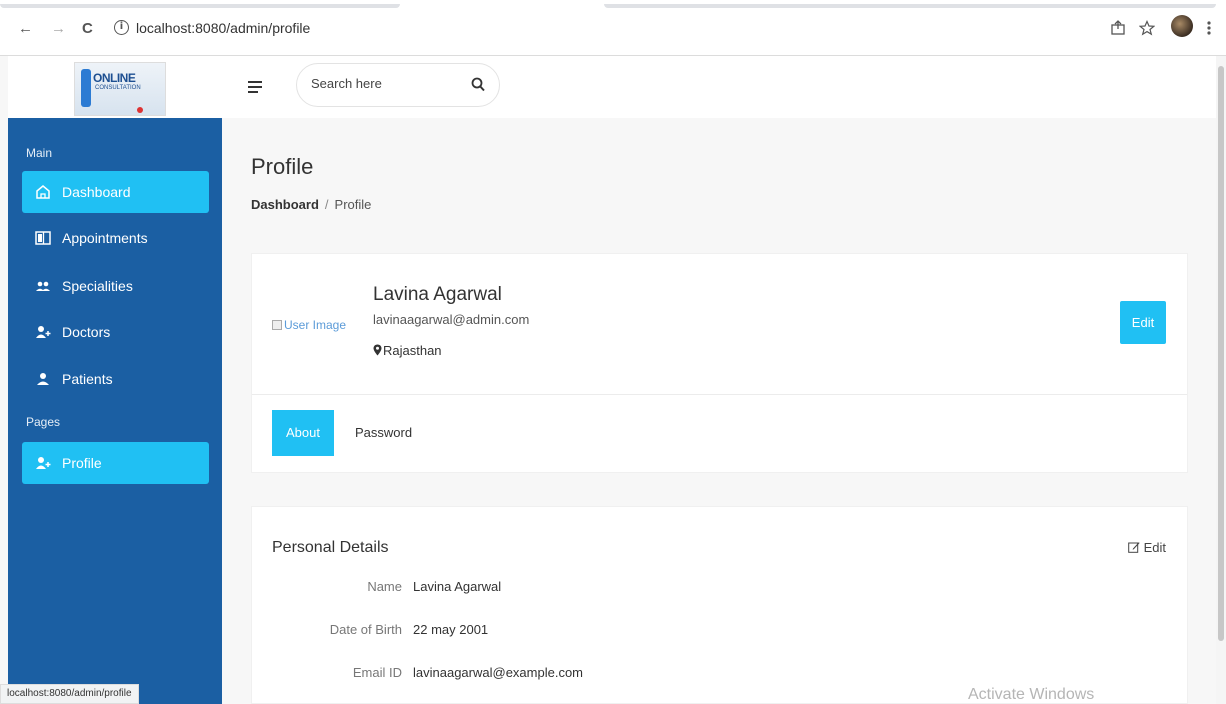  What do you see at coordinates (105, 238) in the screenshot?
I see `sidebar-item-label: Appointments` at bounding box center [105, 238].